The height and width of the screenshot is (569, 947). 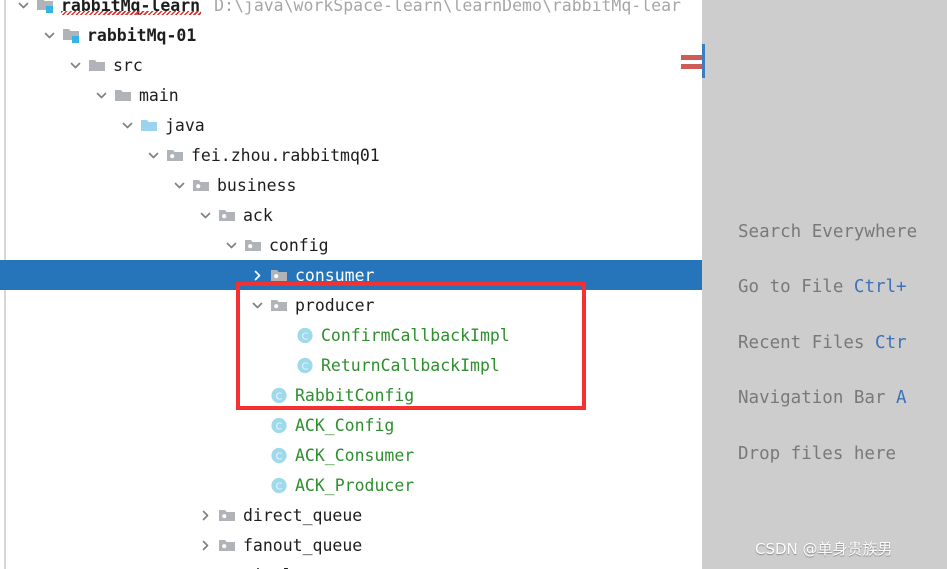 What do you see at coordinates (149, 125) in the screenshot?
I see `source-root-folder-icon` at bounding box center [149, 125].